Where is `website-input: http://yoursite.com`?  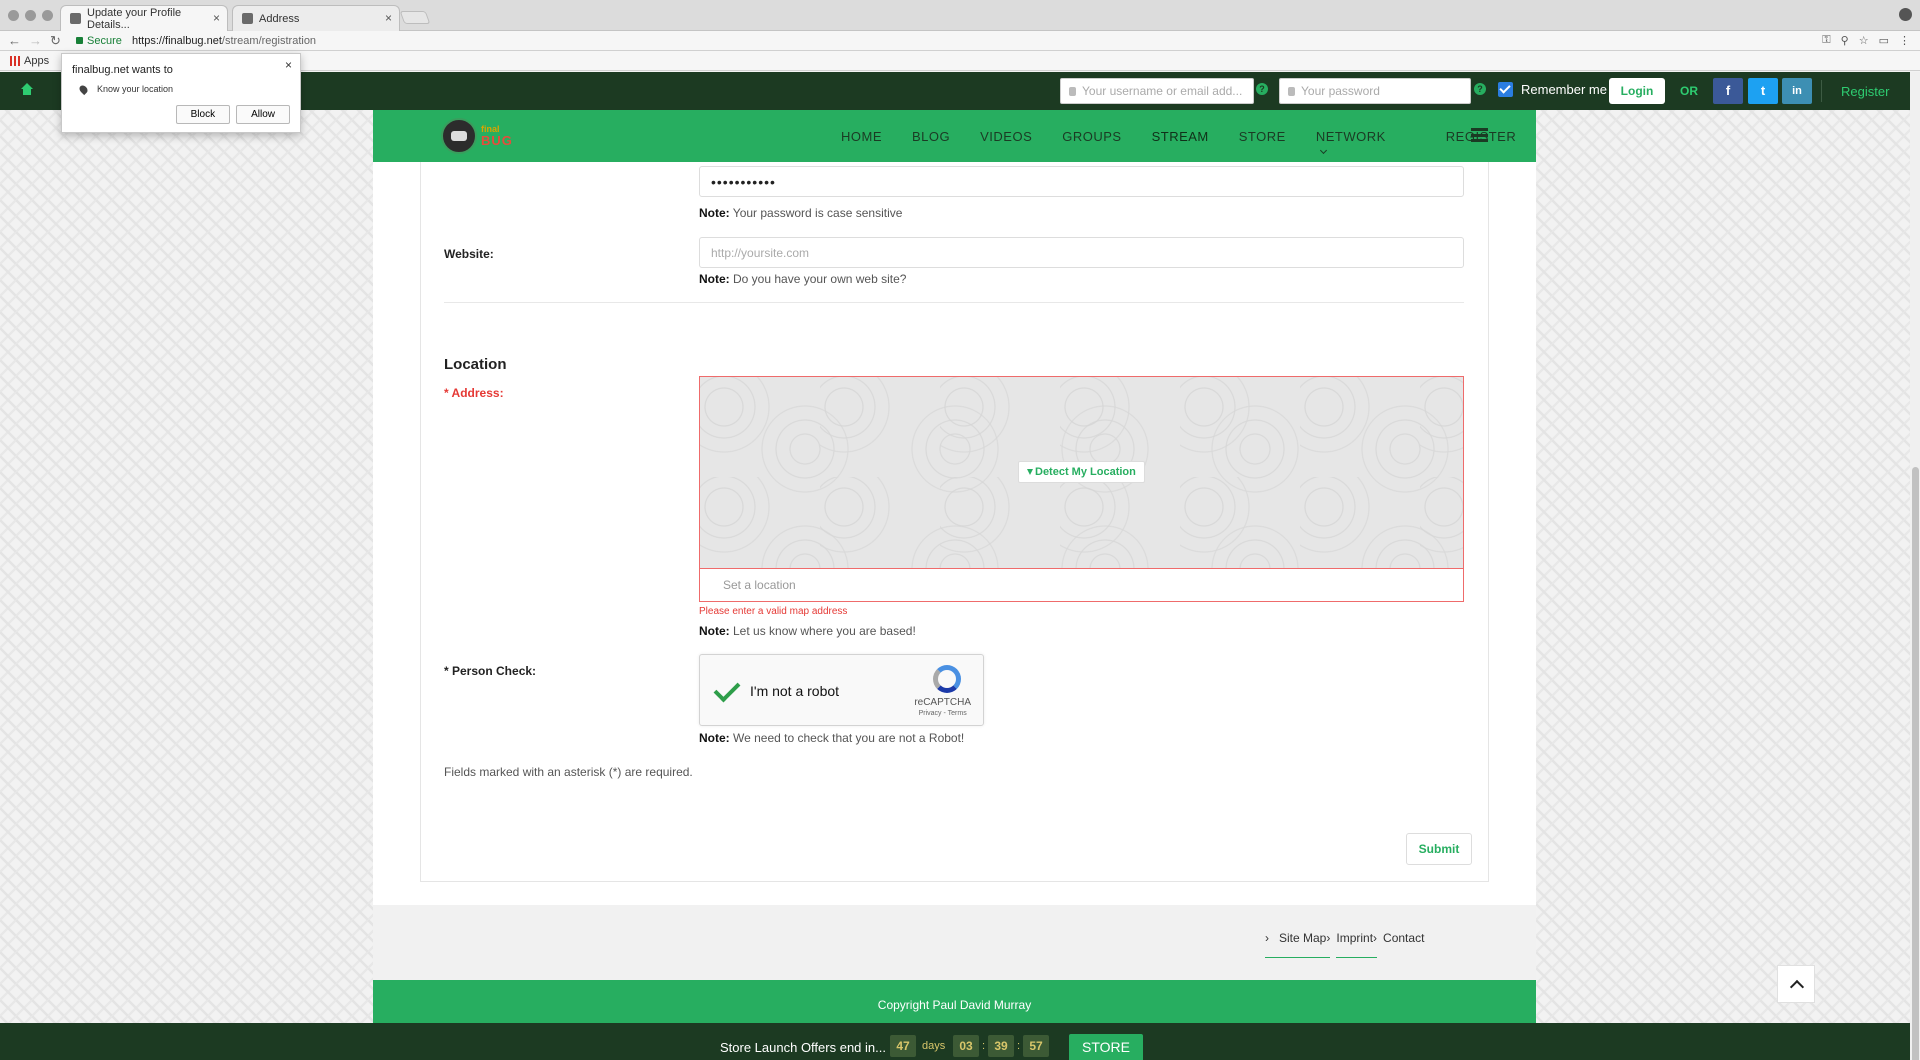 website-input: http://yoursite.com is located at coordinates (1081, 252).